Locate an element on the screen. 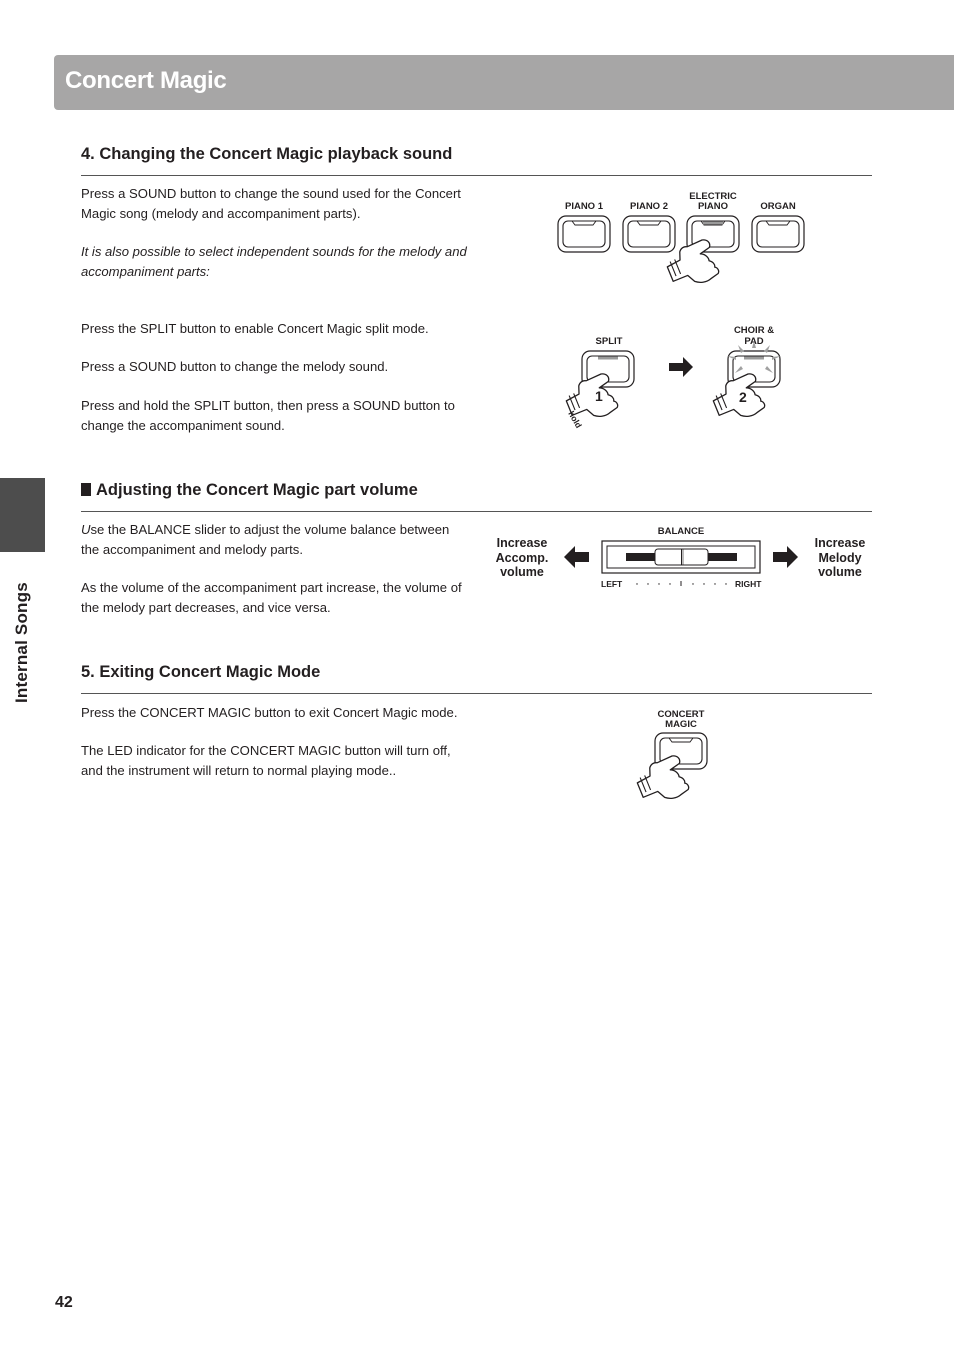 The height and width of the screenshot is (1350, 954). left-caption-line2: Accomp. is located at coordinates (522, 558).